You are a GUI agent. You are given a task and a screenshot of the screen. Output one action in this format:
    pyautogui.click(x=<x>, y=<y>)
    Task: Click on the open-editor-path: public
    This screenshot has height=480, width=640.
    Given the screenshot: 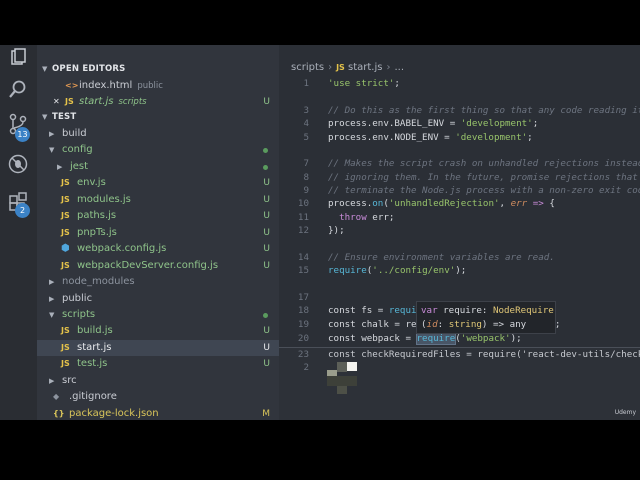 What is the action you would take?
    pyautogui.click(x=150, y=86)
    